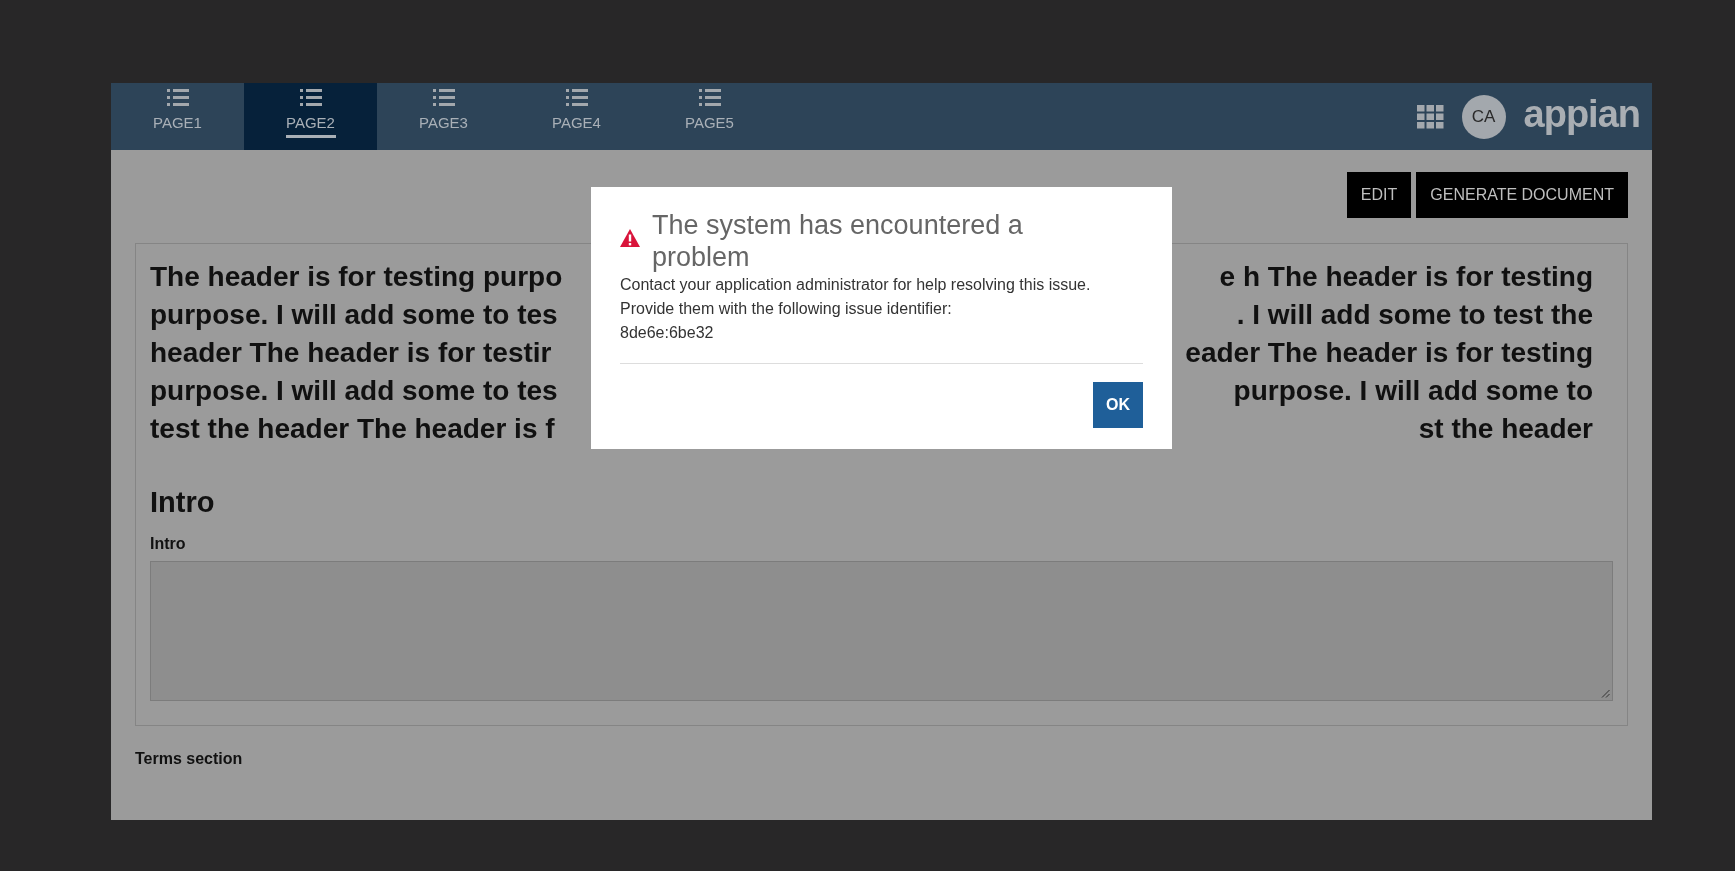 Image resolution: width=1735 pixels, height=871 pixels. Describe the element at coordinates (1406, 277) in the screenshot. I see `header-text: e h The header is for testing` at that location.